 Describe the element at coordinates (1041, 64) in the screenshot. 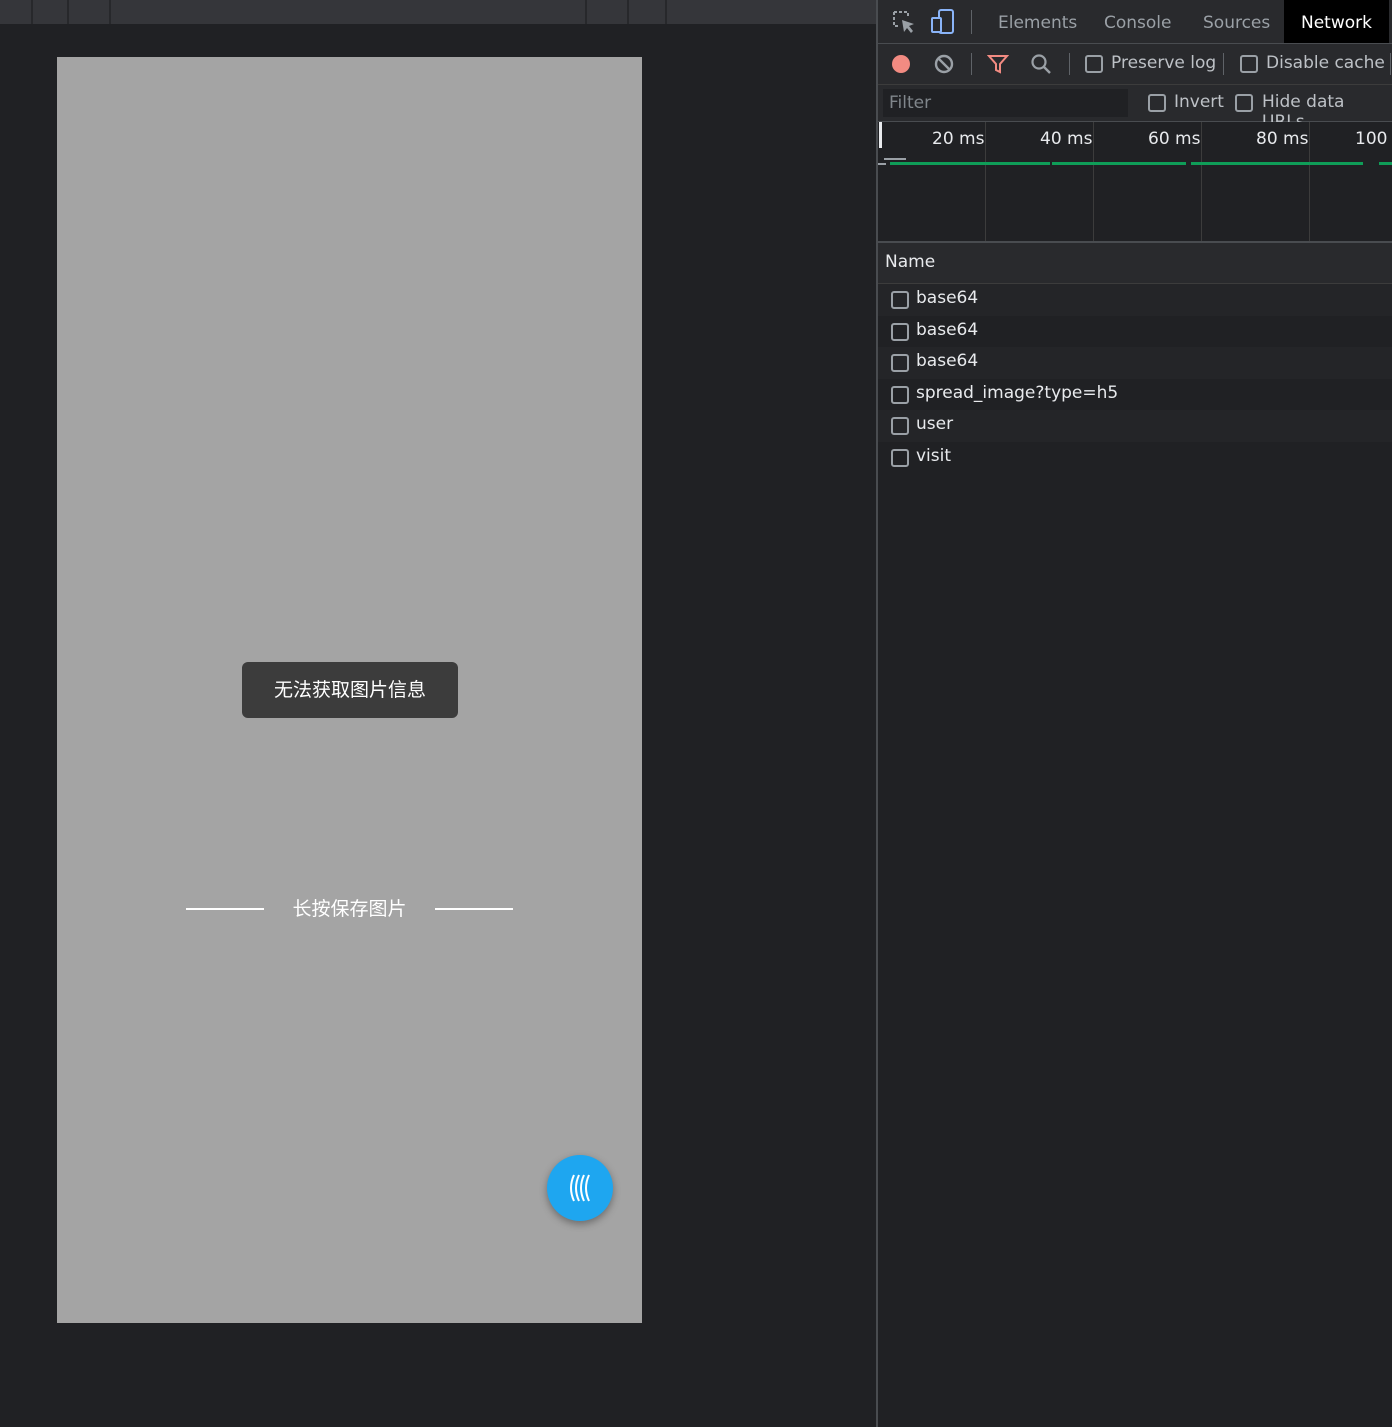

I see `search-icon` at that location.